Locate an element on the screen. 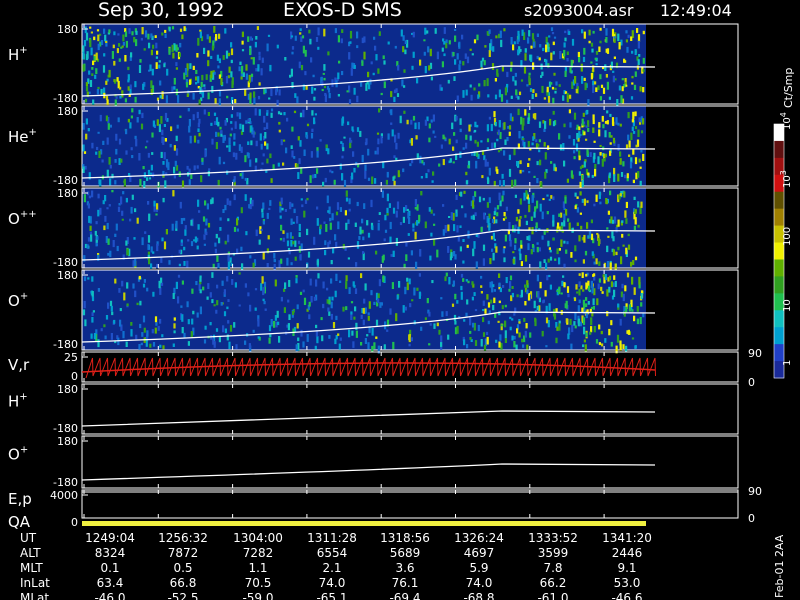  colorbar-swatch is located at coordinates (779, 353).